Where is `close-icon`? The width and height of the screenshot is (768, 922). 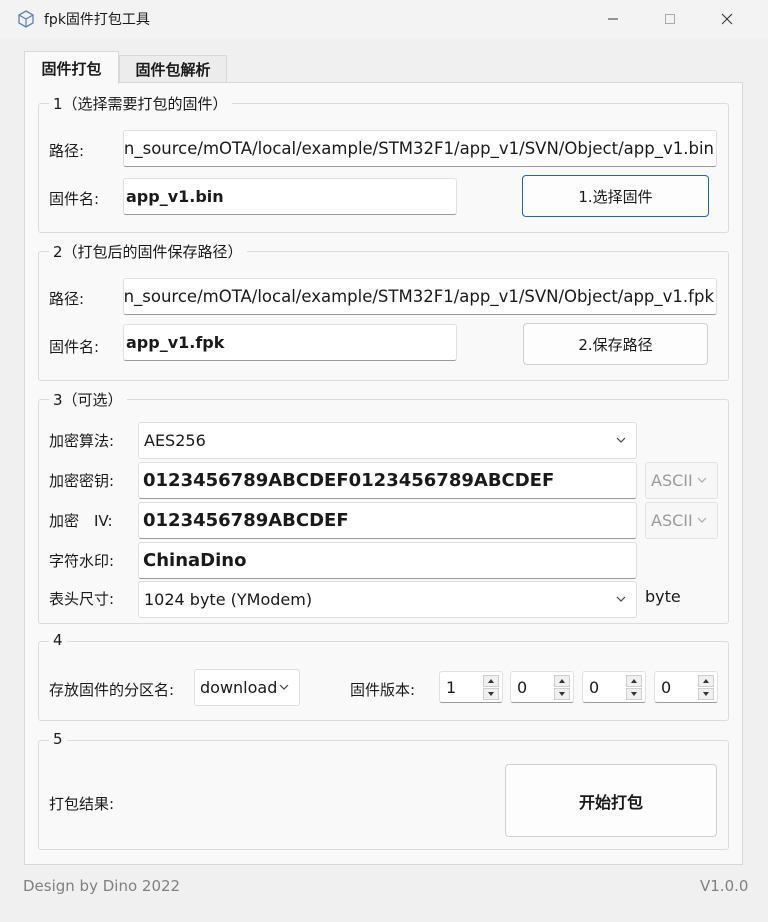
close-icon is located at coordinates (727, 19).